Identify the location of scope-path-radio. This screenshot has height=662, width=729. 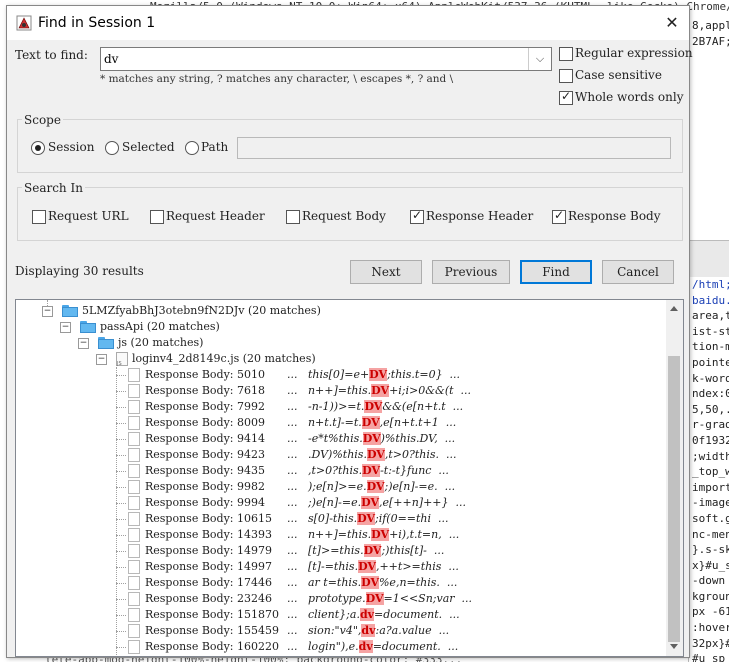
(192, 148).